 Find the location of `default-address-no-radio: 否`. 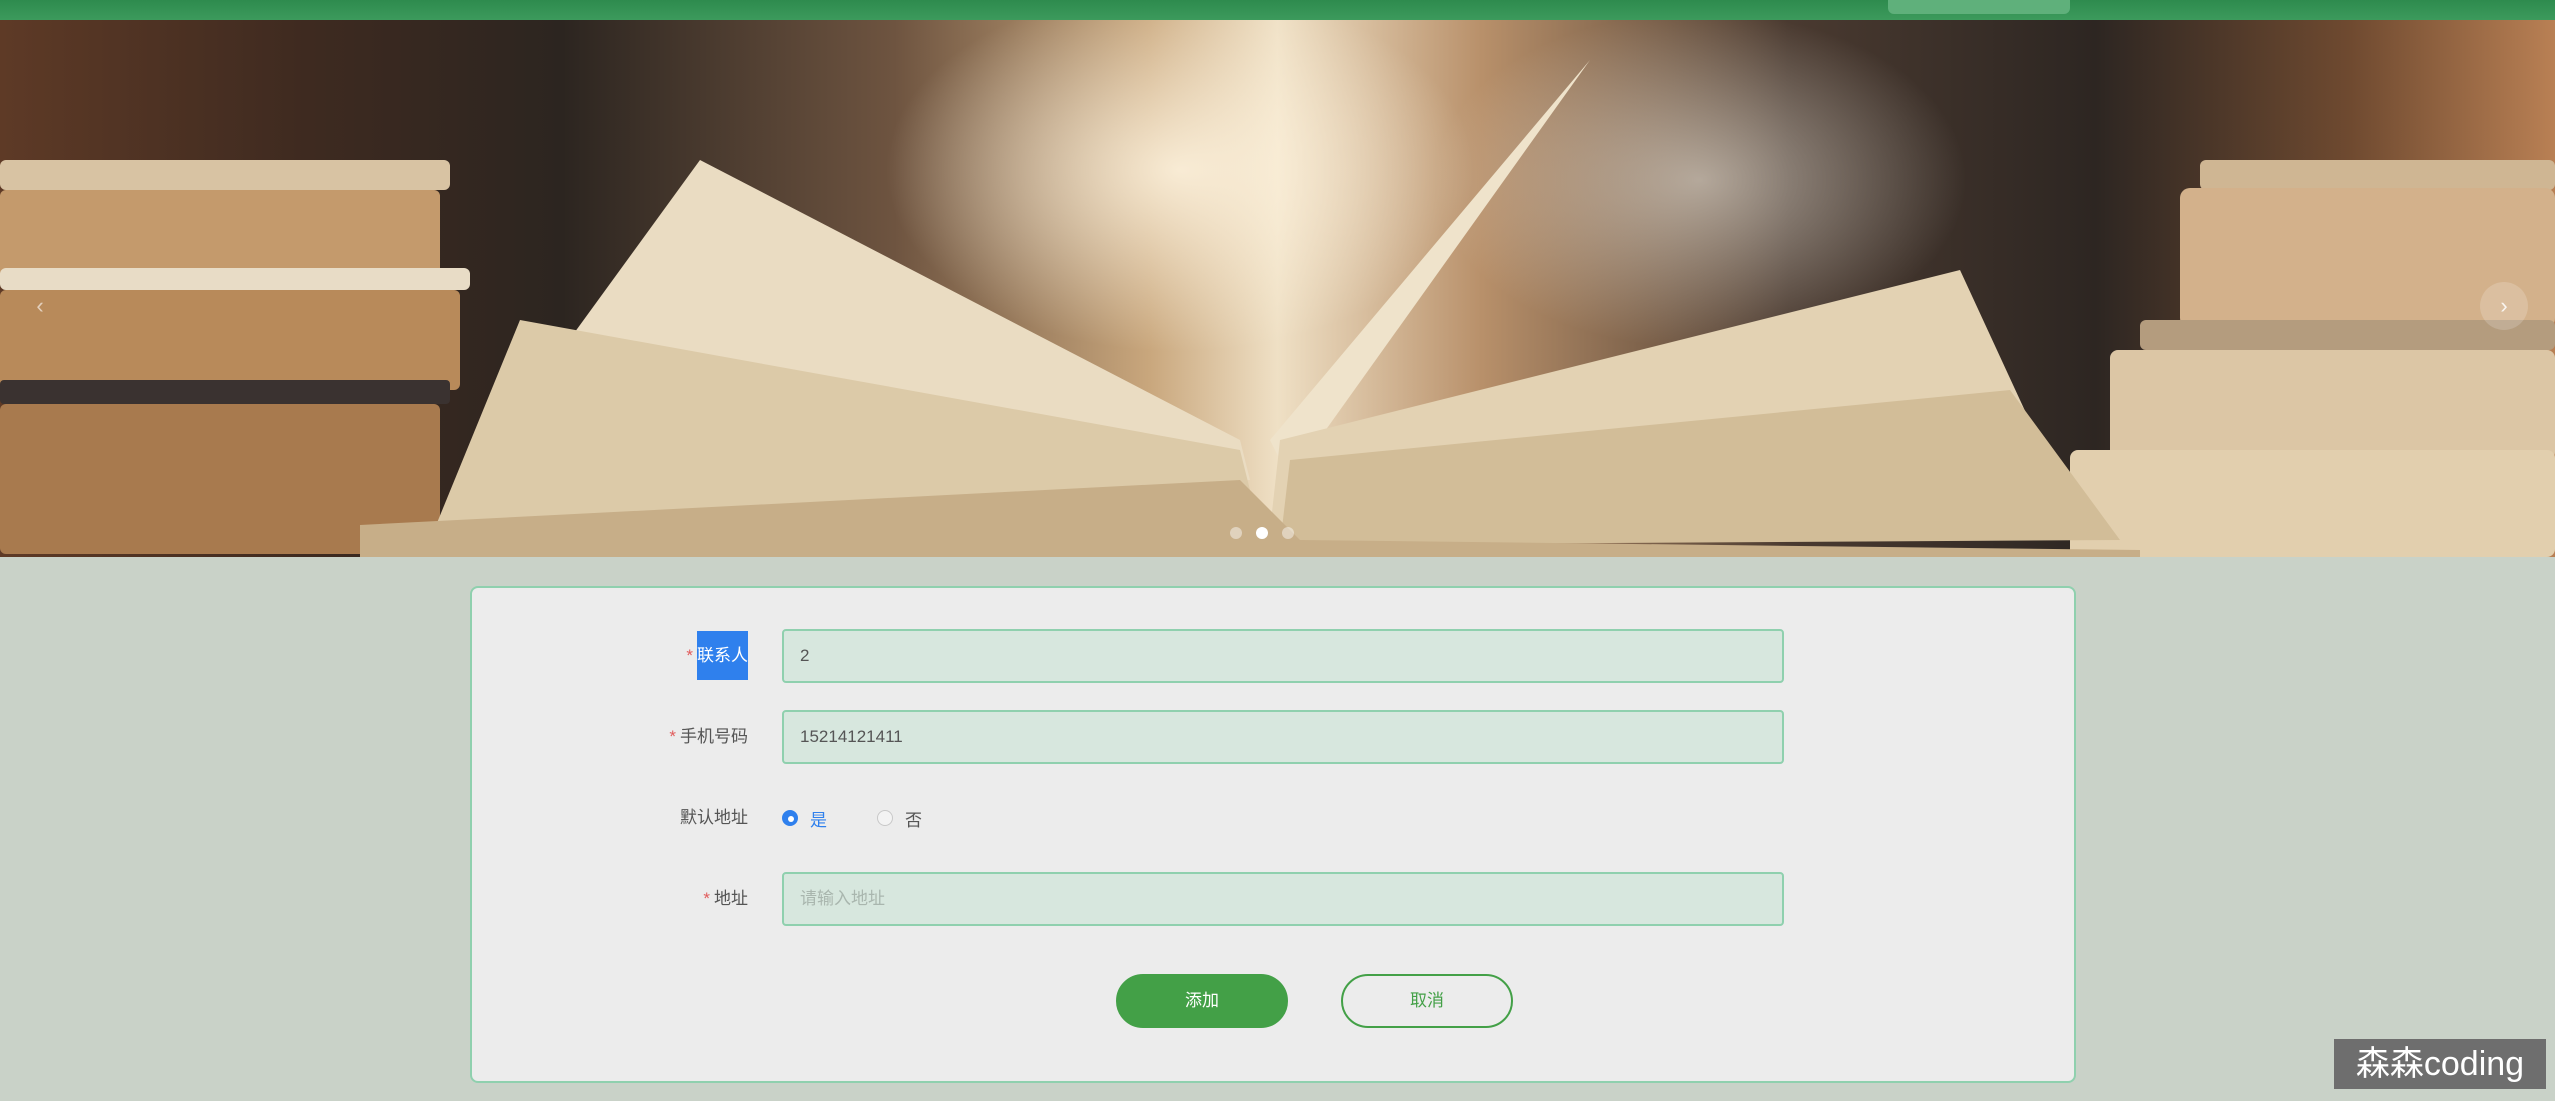

default-address-no-radio: 否 is located at coordinates (899, 818).